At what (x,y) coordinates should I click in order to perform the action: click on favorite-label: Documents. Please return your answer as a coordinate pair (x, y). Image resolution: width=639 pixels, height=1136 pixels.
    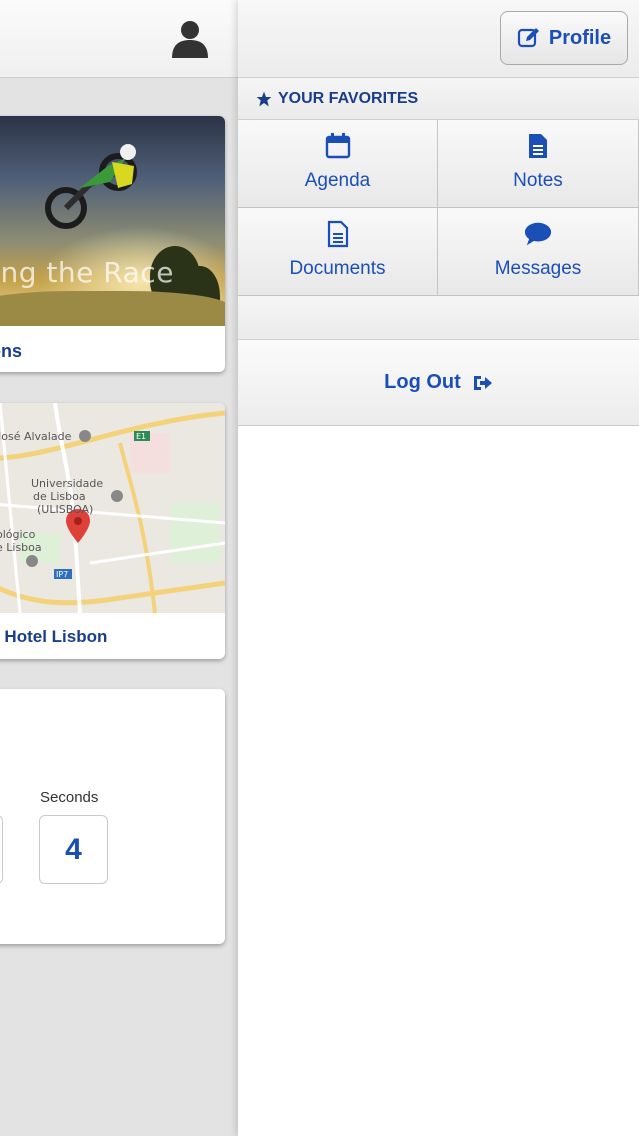
    Looking at the image, I should click on (337, 268).